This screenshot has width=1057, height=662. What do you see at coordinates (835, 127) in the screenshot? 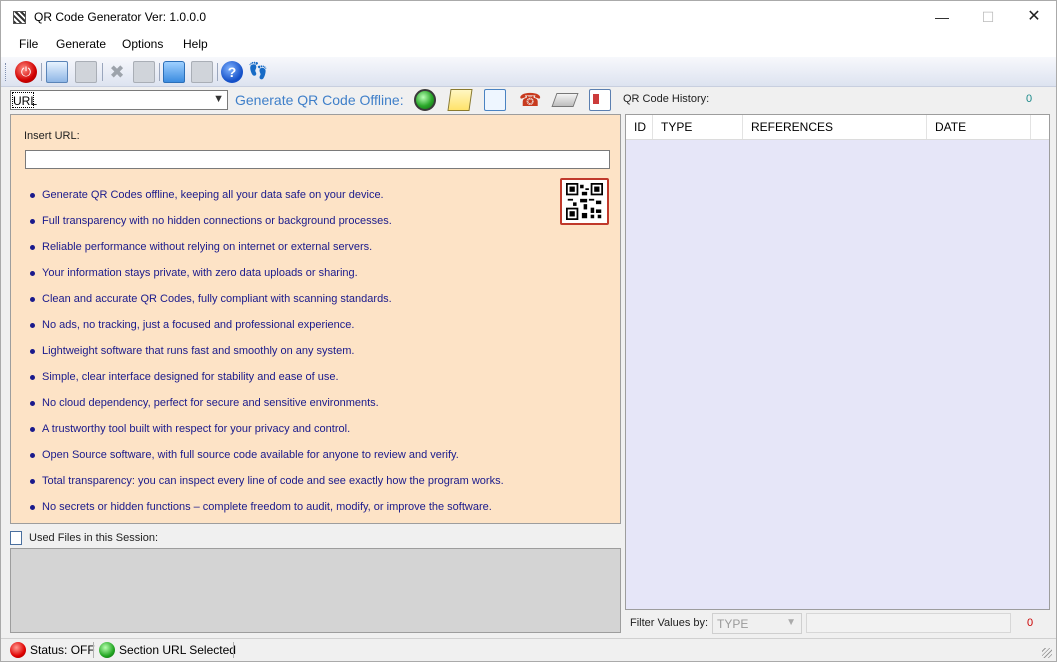
I see `column-header-references: REFERENCES` at bounding box center [835, 127].